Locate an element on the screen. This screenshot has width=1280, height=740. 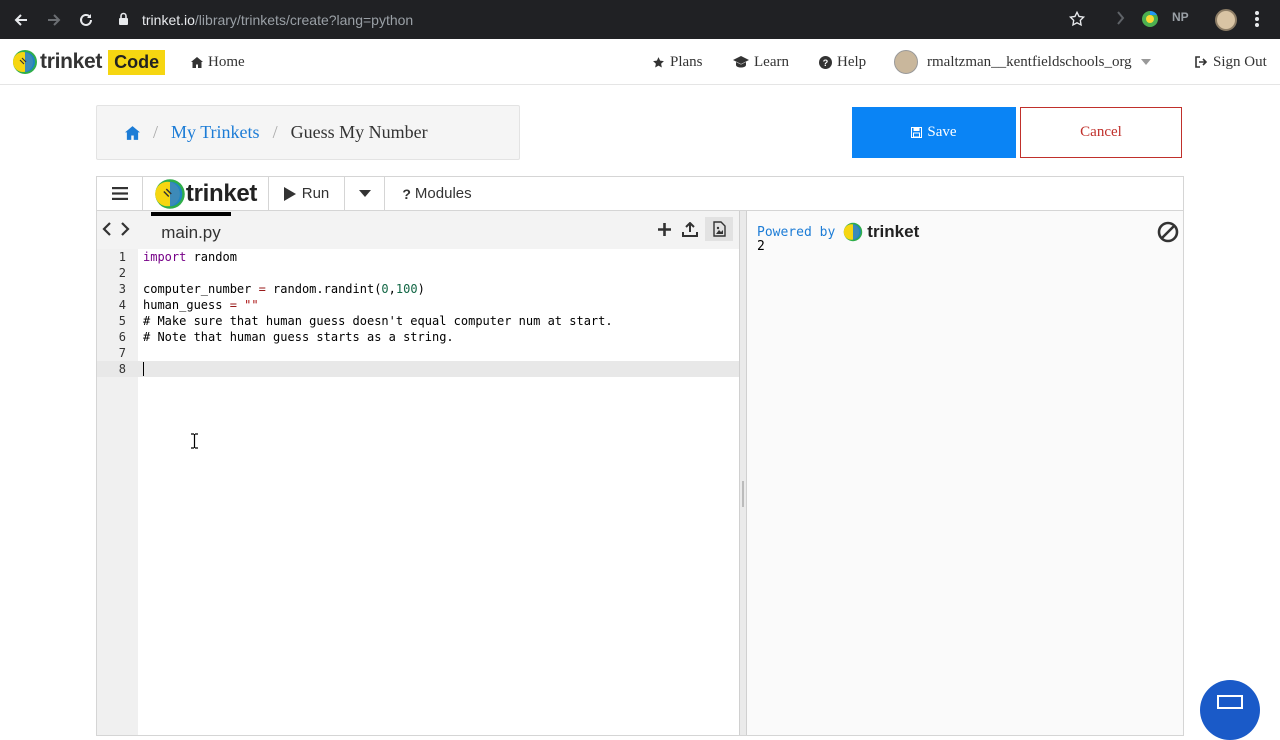
modules-label: Modules is located at coordinates (443, 193).